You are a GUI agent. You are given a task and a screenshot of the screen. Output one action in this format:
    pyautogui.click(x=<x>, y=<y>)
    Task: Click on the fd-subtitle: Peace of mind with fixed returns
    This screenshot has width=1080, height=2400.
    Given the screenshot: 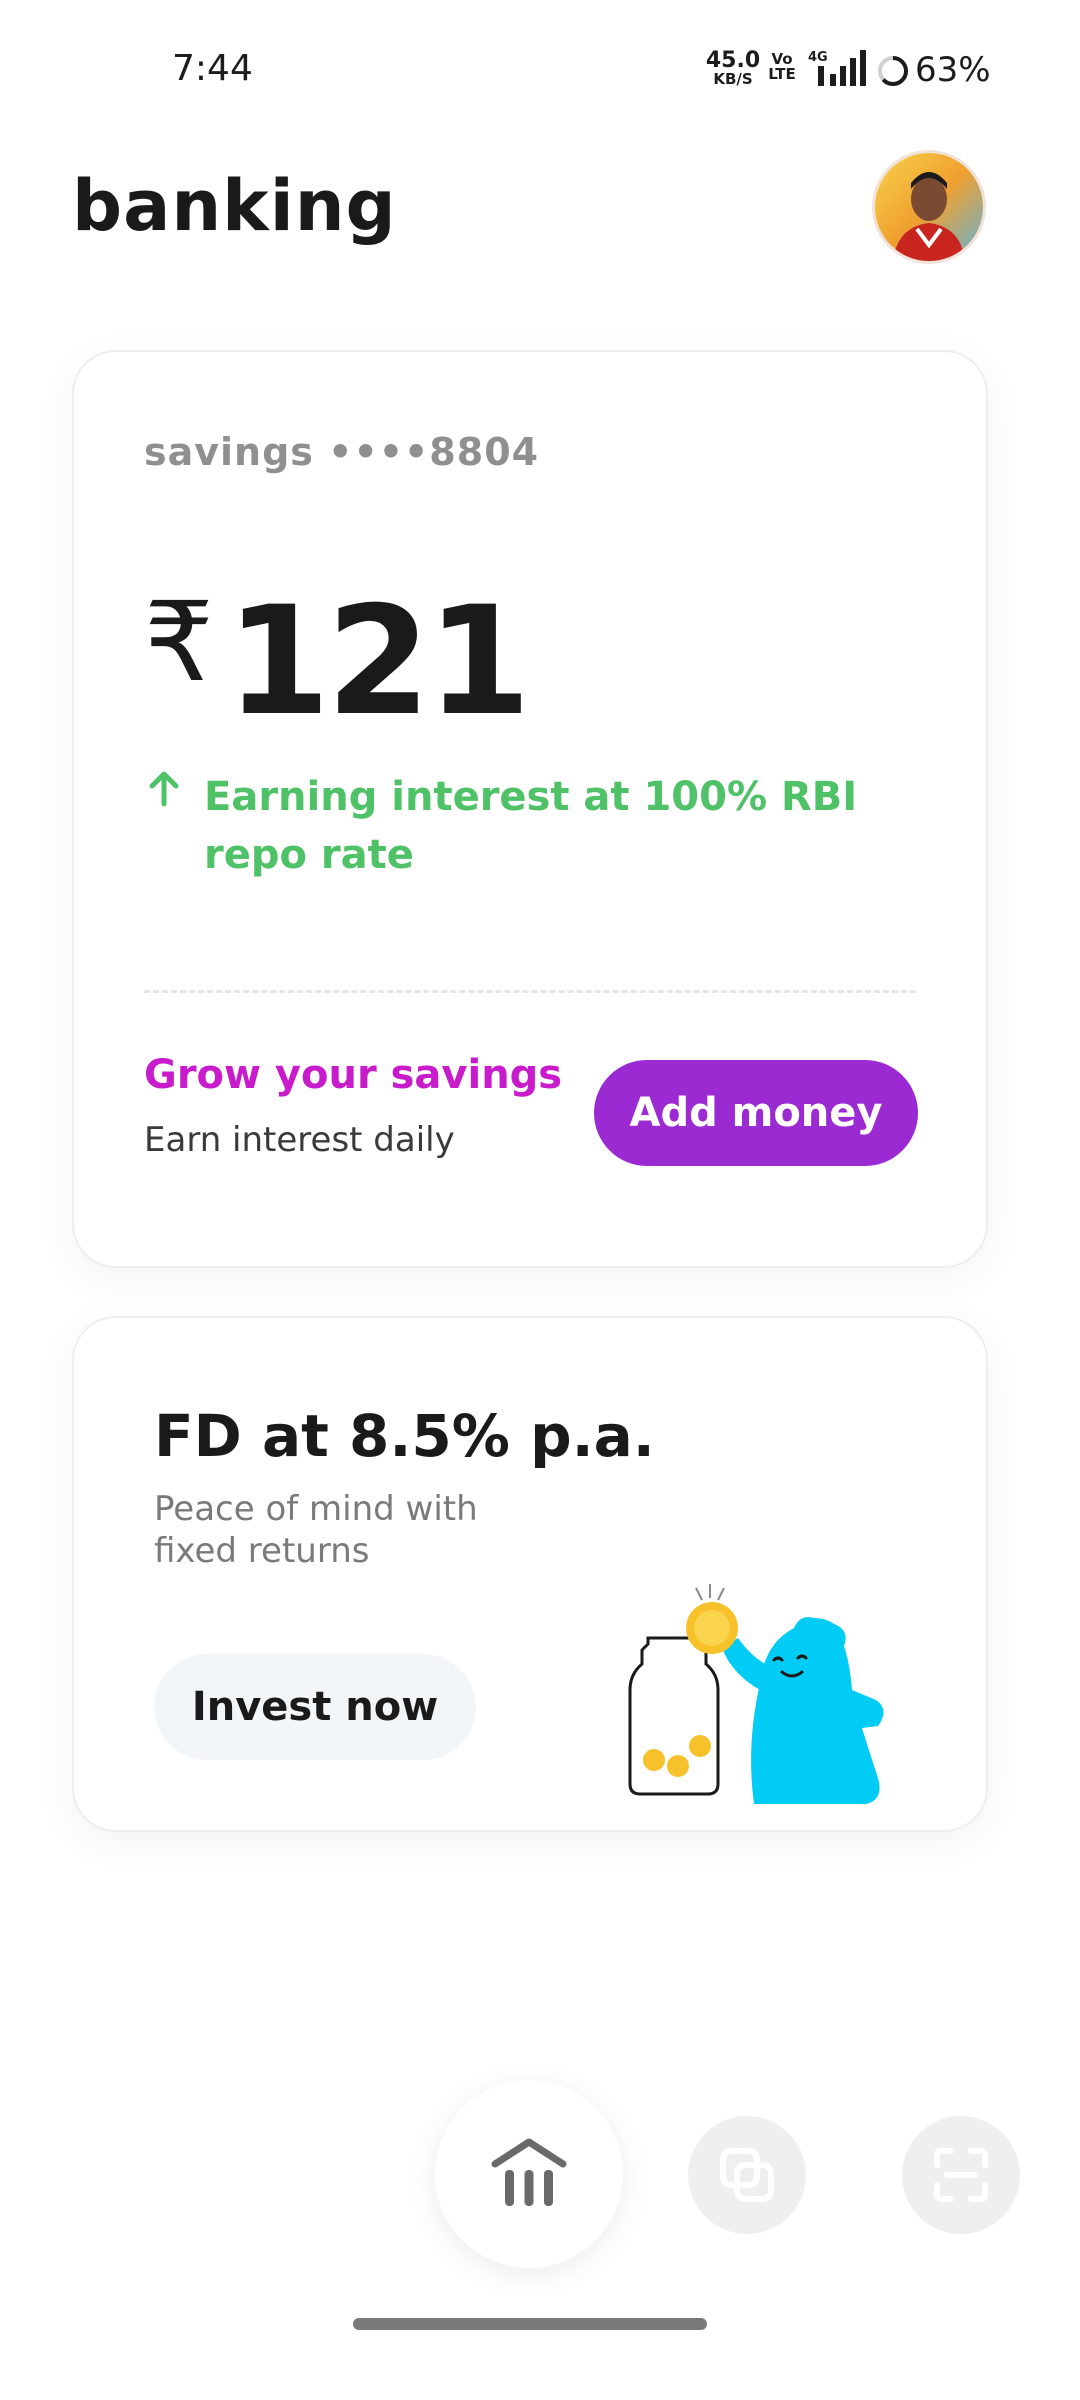 What is the action you would take?
    pyautogui.click(x=316, y=1530)
    